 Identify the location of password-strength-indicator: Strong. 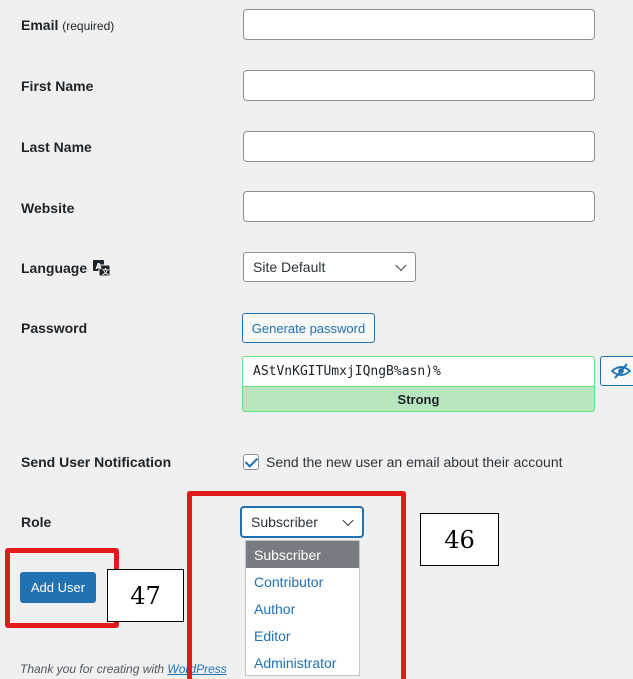
(418, 399).